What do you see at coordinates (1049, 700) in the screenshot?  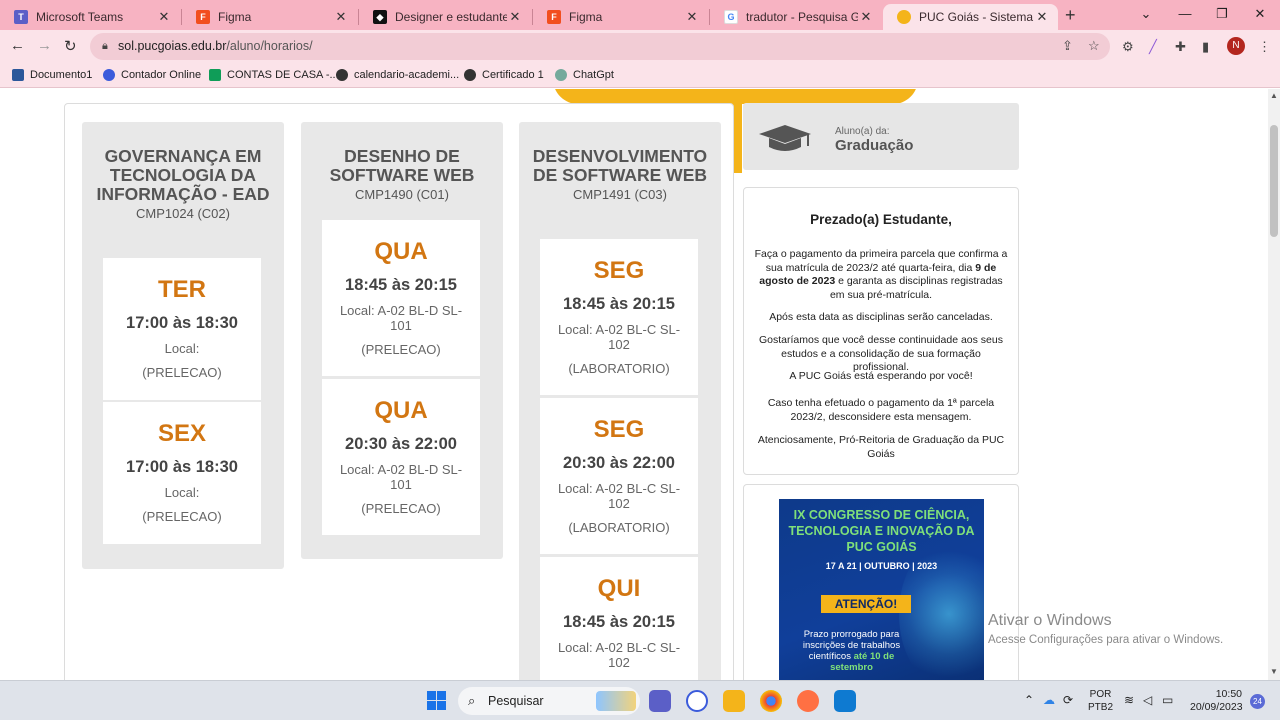 I see `onedrive-icon: ☁` at bounding box center [1049, 700].